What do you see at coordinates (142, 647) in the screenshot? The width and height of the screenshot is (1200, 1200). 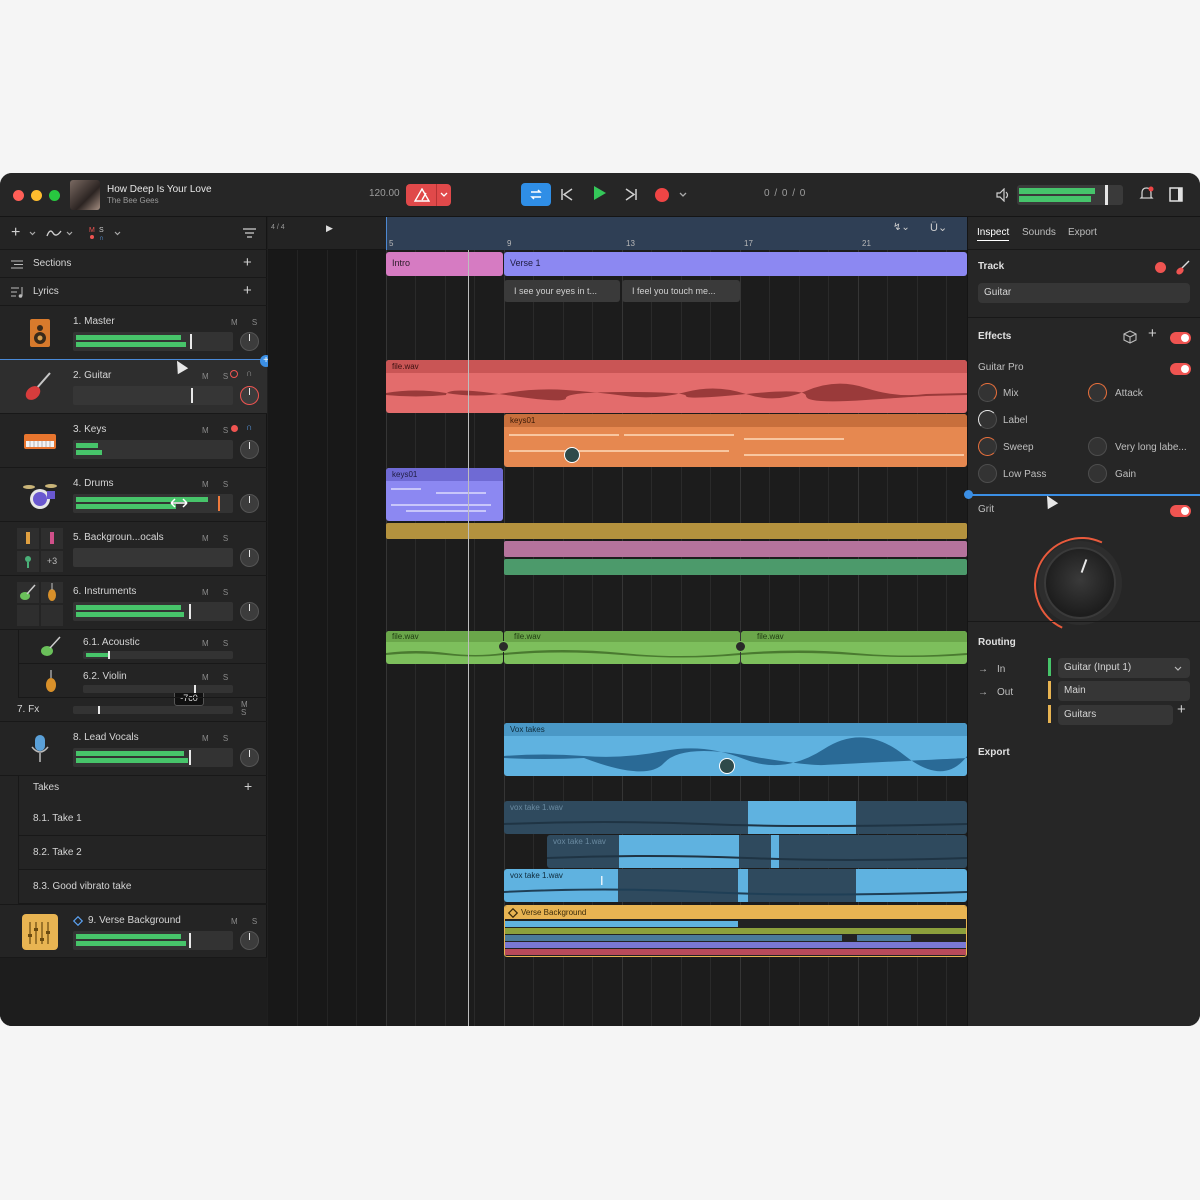 I see `track-row-acoustic: 6.1. Acoustic M S` at bounding box center [142, 647].